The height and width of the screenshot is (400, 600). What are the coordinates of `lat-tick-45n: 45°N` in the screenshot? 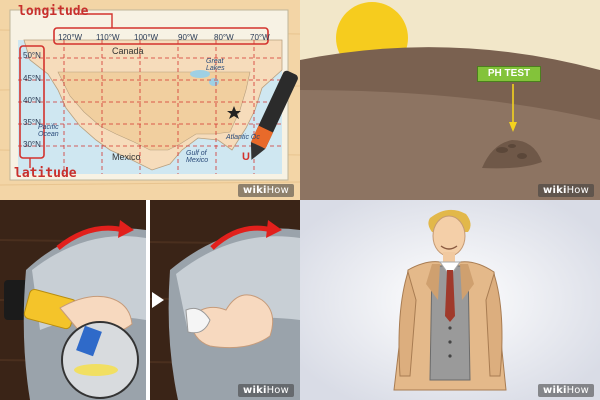 It's located at (32, 78).